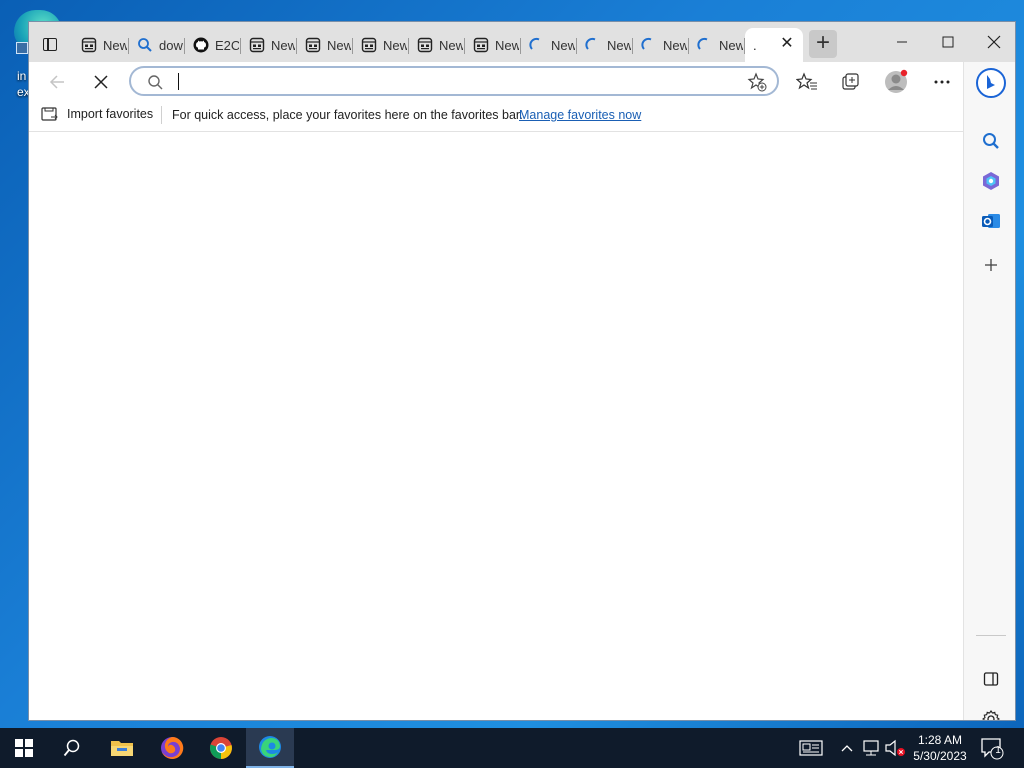 The height and width of the screenshot is (768, 1024). I want to click on clock-date: 5/30/2023, so click(940, 756).